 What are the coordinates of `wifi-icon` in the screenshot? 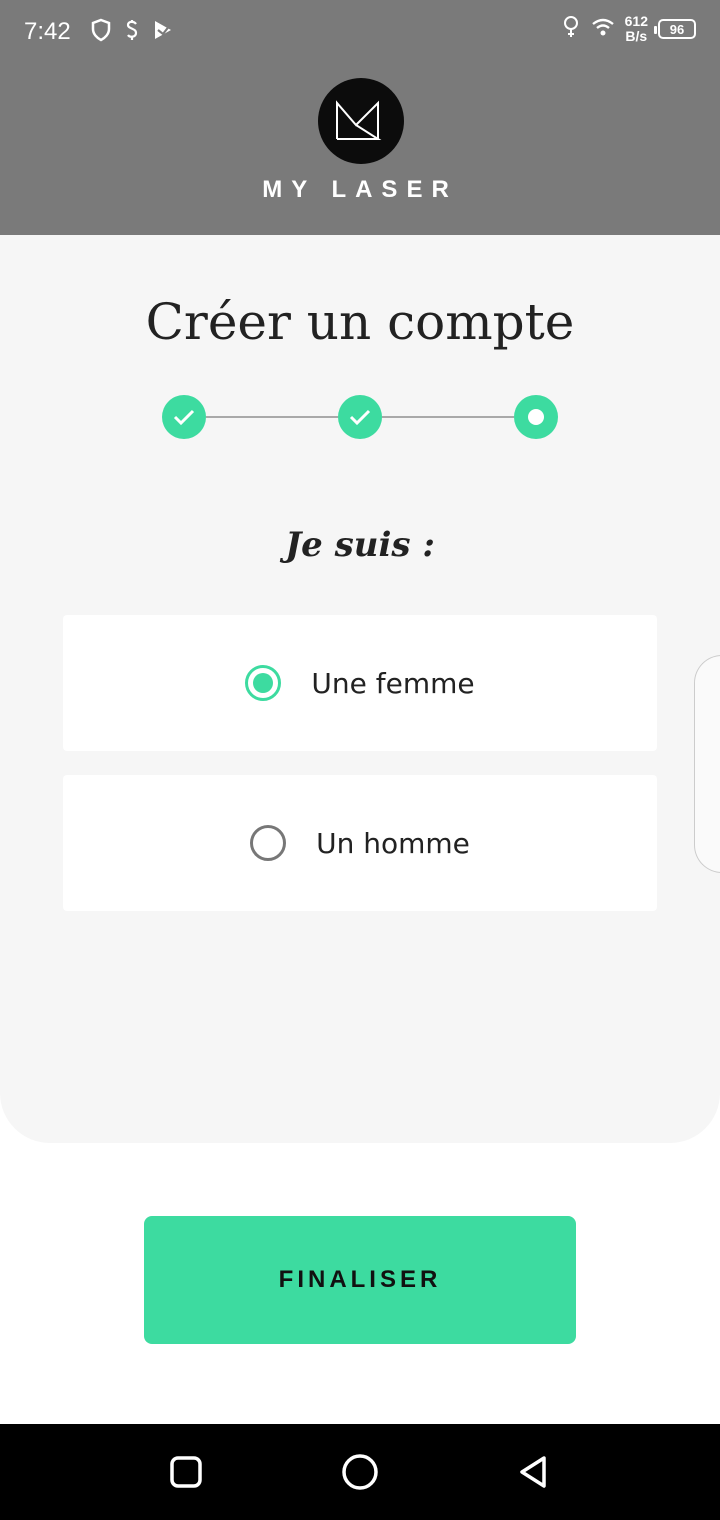 It's located at (603, 29).